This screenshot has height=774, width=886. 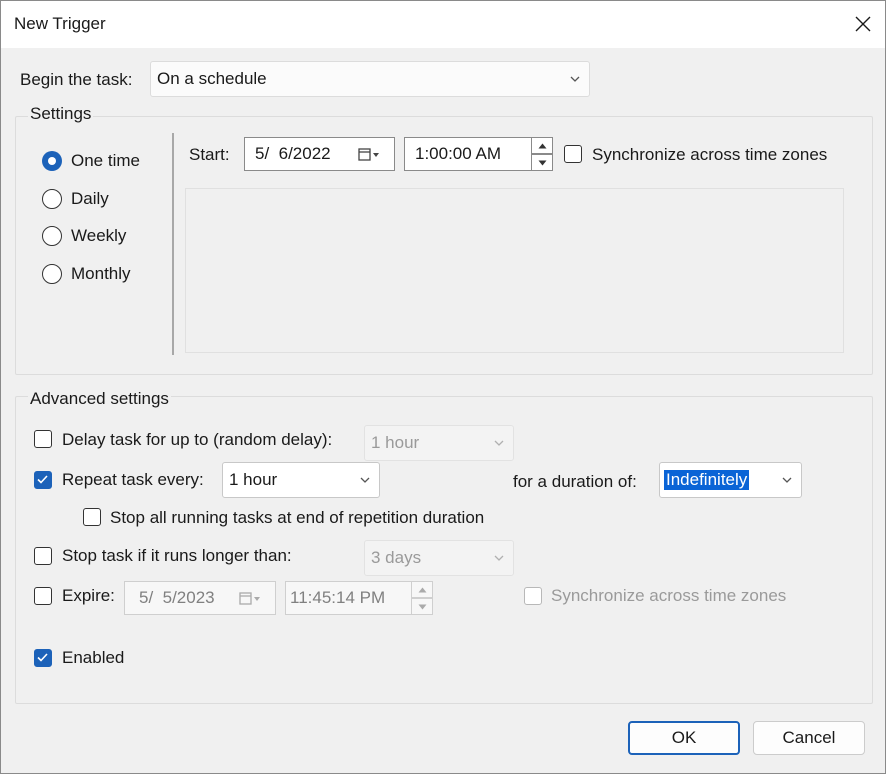 I want to click on start-time-field: 1:00:00 AM, so click(x=468, y=154).